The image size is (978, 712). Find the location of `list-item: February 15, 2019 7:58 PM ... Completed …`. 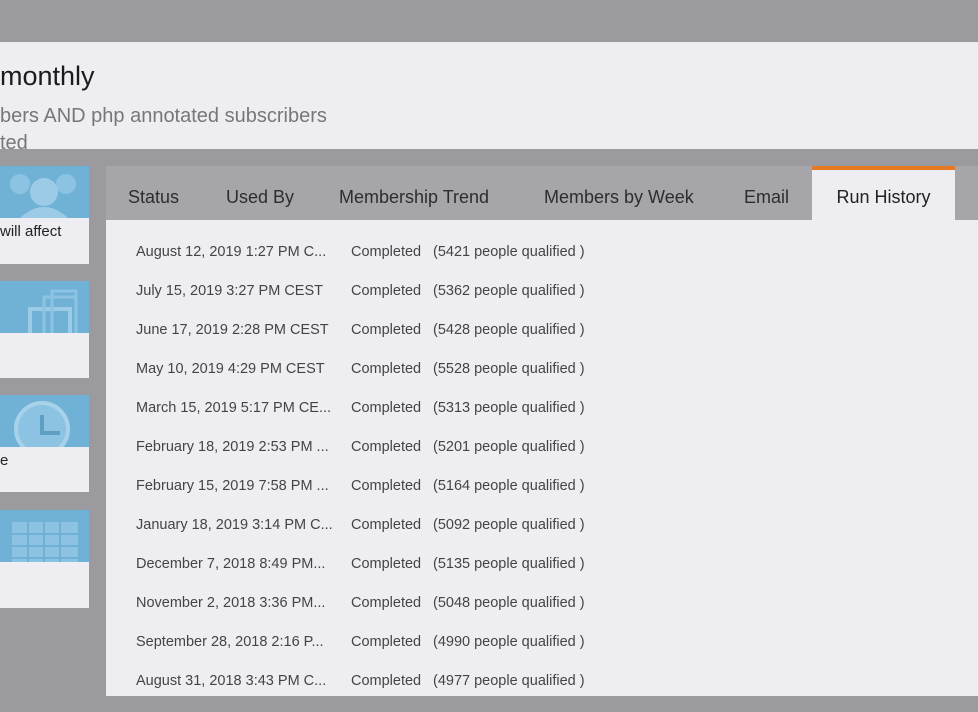

list-item: February 15, 2019 7:58 PM ... Completed … is located at coordinates (542, 497).